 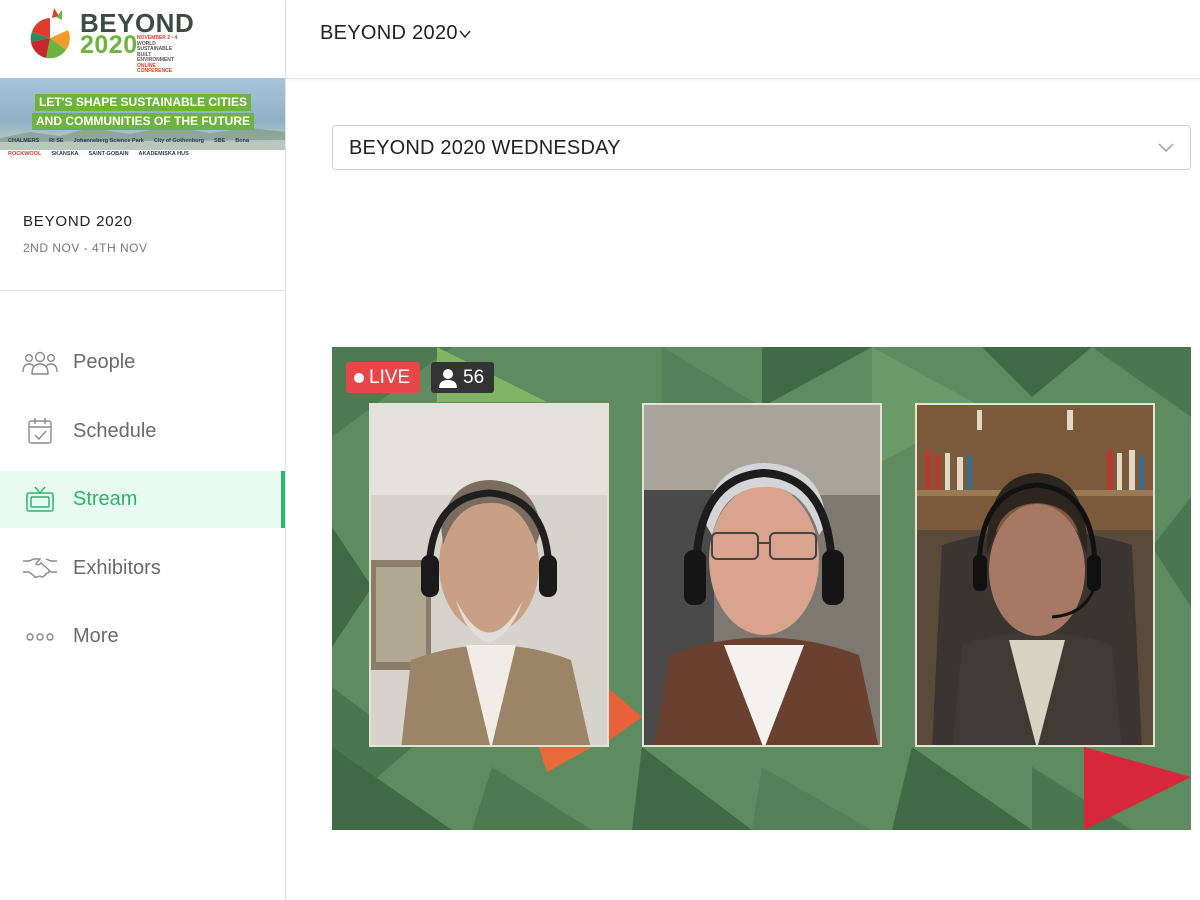 I want to click on sponsor-logo: SKANSKA, so click(x=65, y=154).